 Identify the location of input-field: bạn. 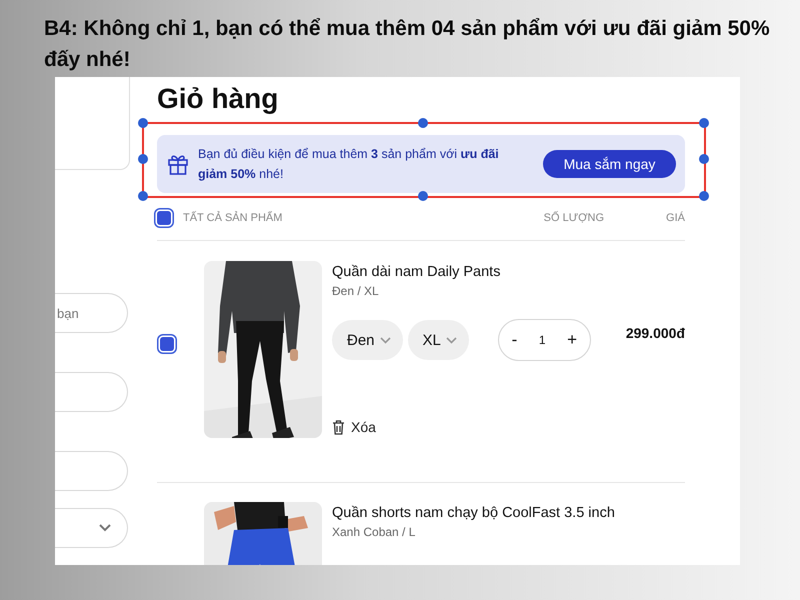
(91, 313).